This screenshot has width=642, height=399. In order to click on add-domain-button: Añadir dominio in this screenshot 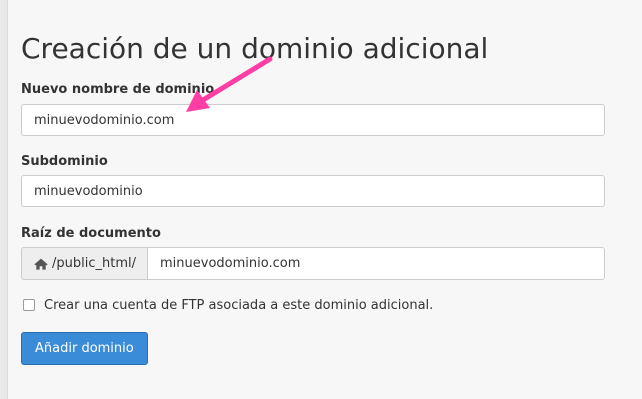, I will do `click(84, 348)`.